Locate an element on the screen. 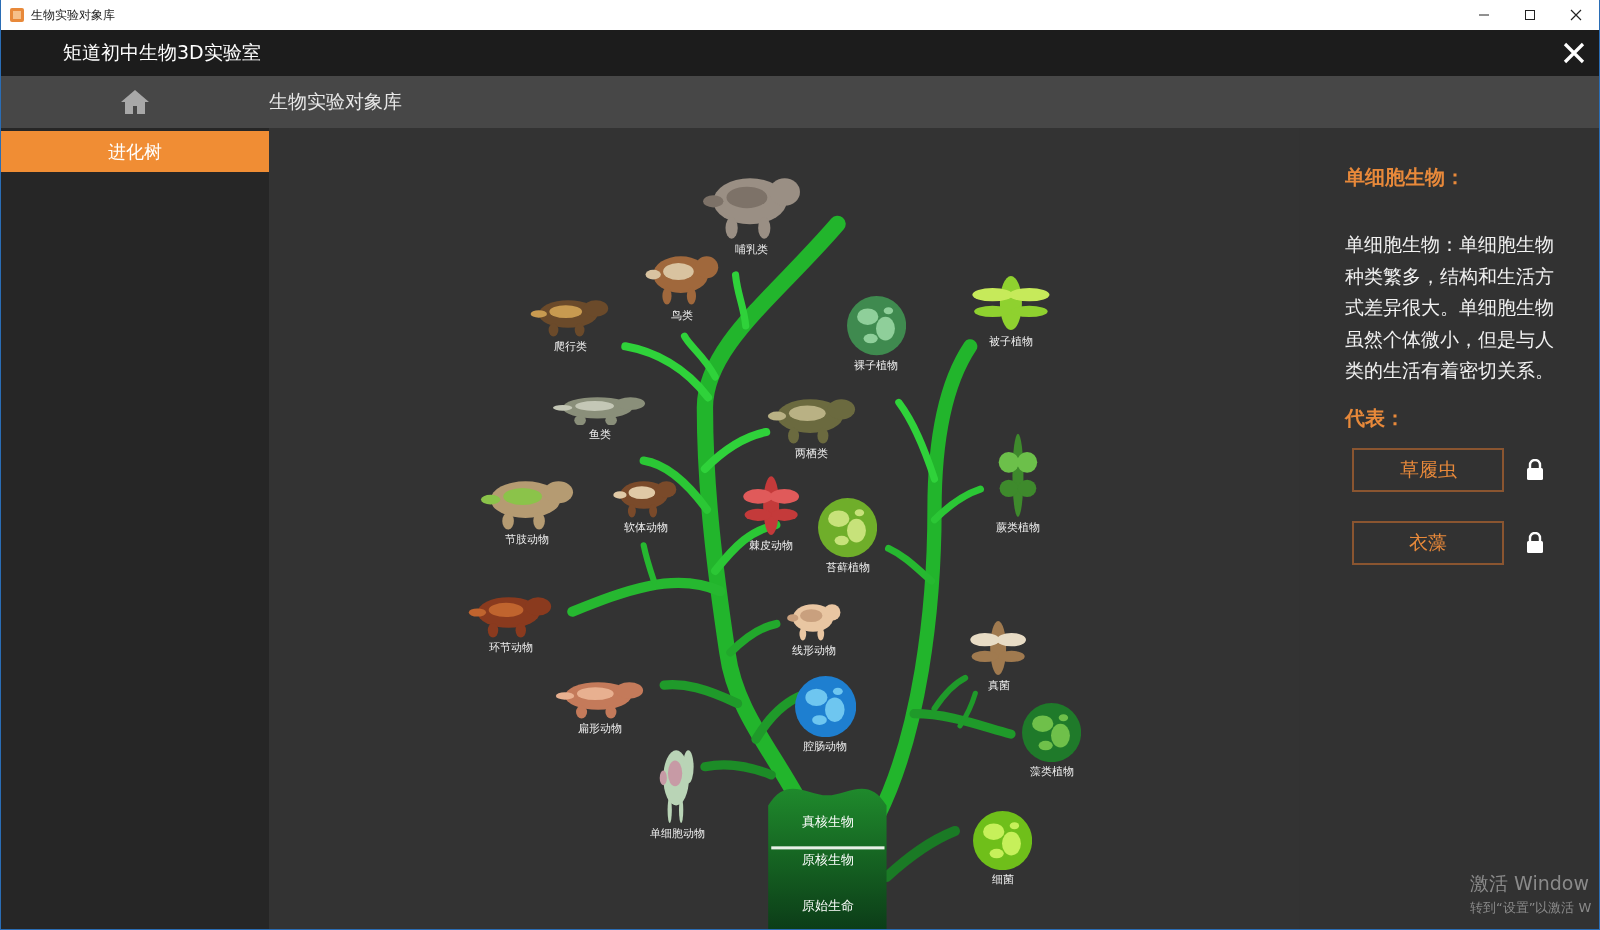  organism-button: 节肢动物 is located at coordinates (527, 508).